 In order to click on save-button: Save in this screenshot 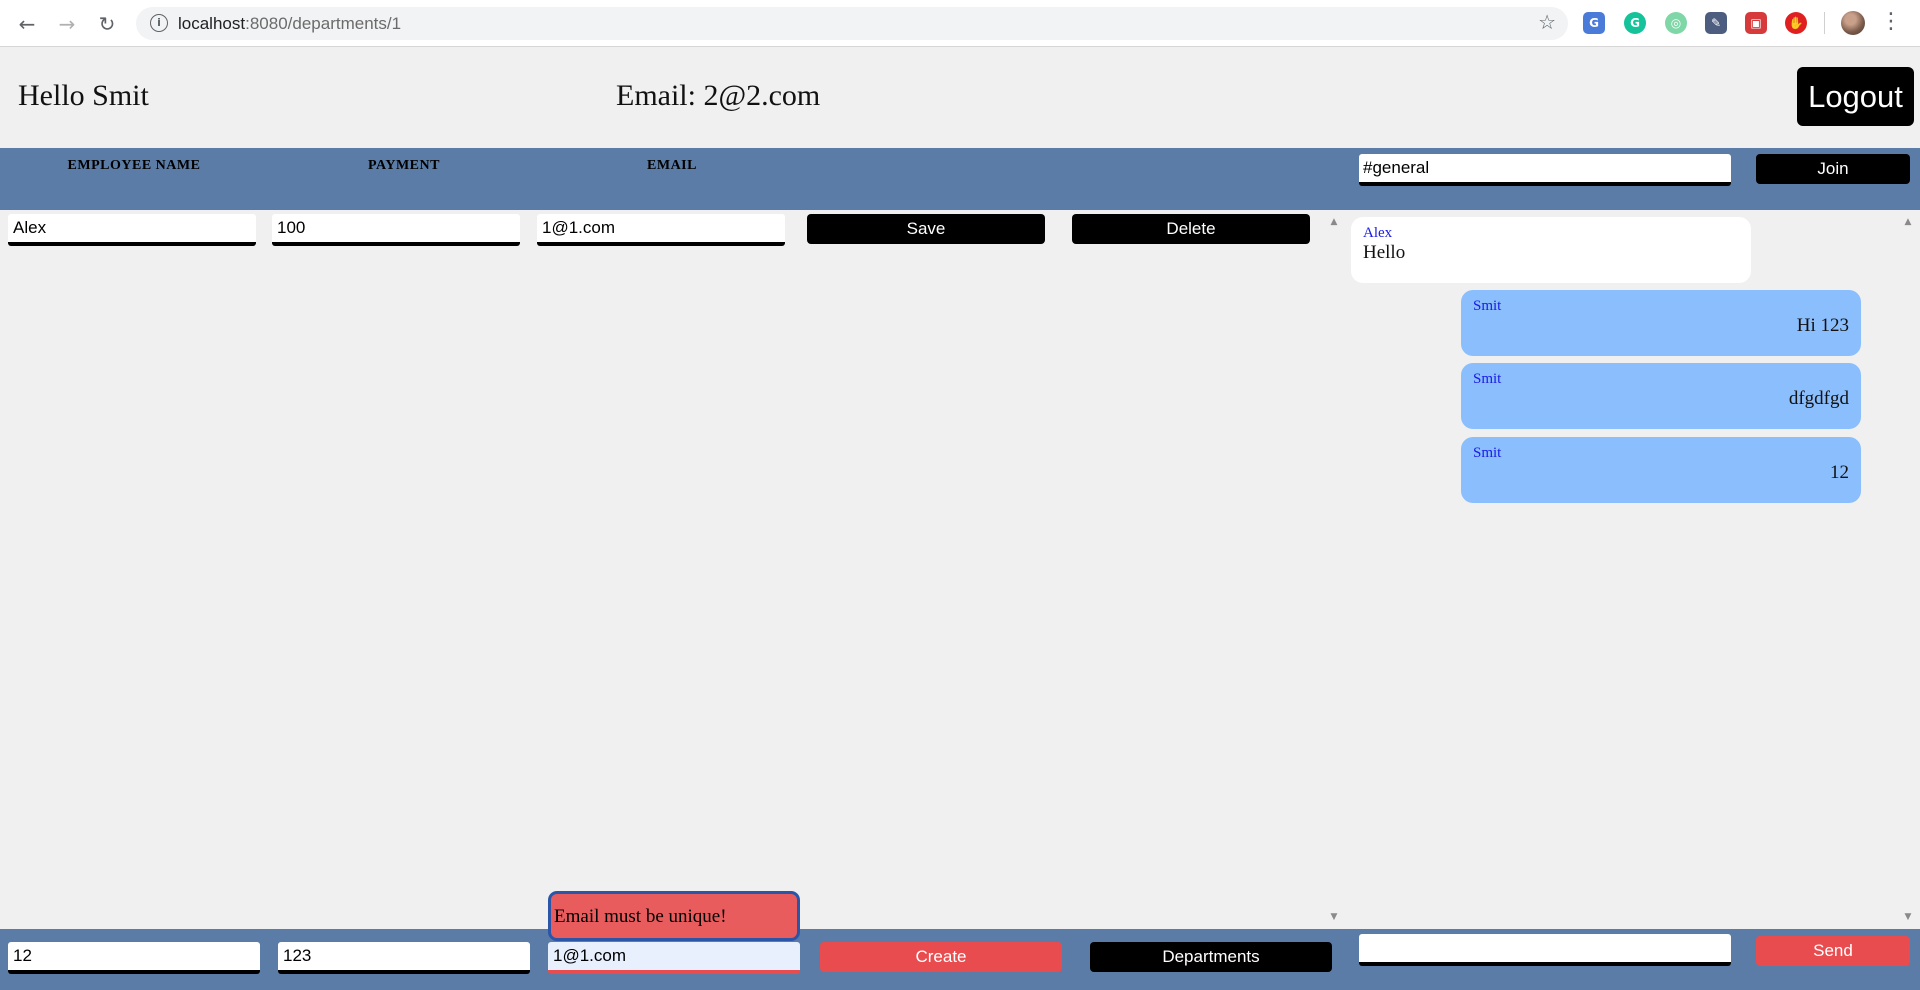, I will do `click(926, 229)`.